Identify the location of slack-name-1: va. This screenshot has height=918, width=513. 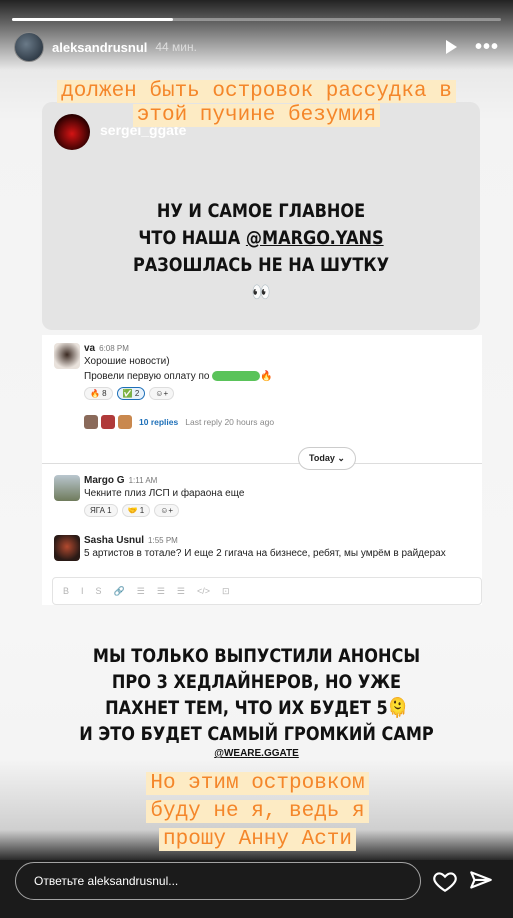
(90, 348).